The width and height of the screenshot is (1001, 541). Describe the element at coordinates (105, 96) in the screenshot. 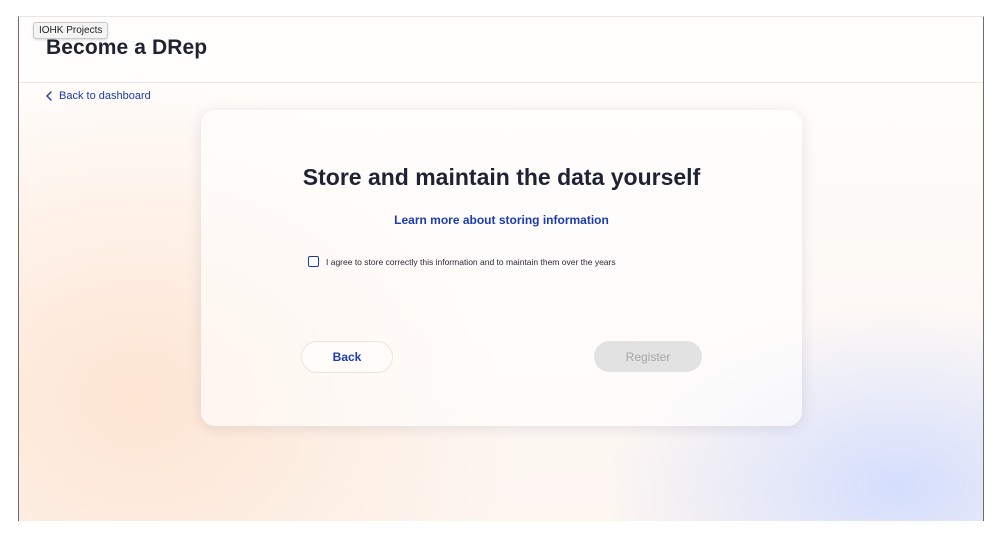

I see `back-to-dashboard-label: Back to dashboard` at that location.